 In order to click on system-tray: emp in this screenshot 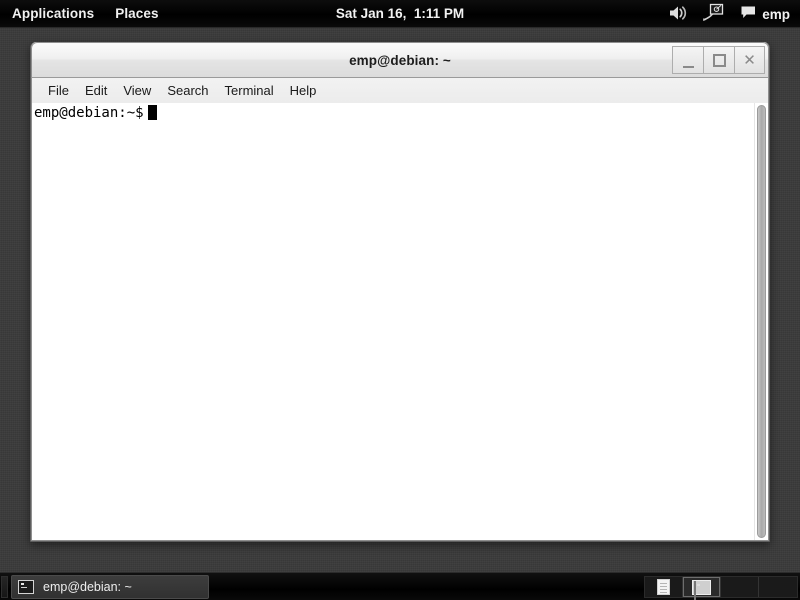, I will do `click(729, 14)`.